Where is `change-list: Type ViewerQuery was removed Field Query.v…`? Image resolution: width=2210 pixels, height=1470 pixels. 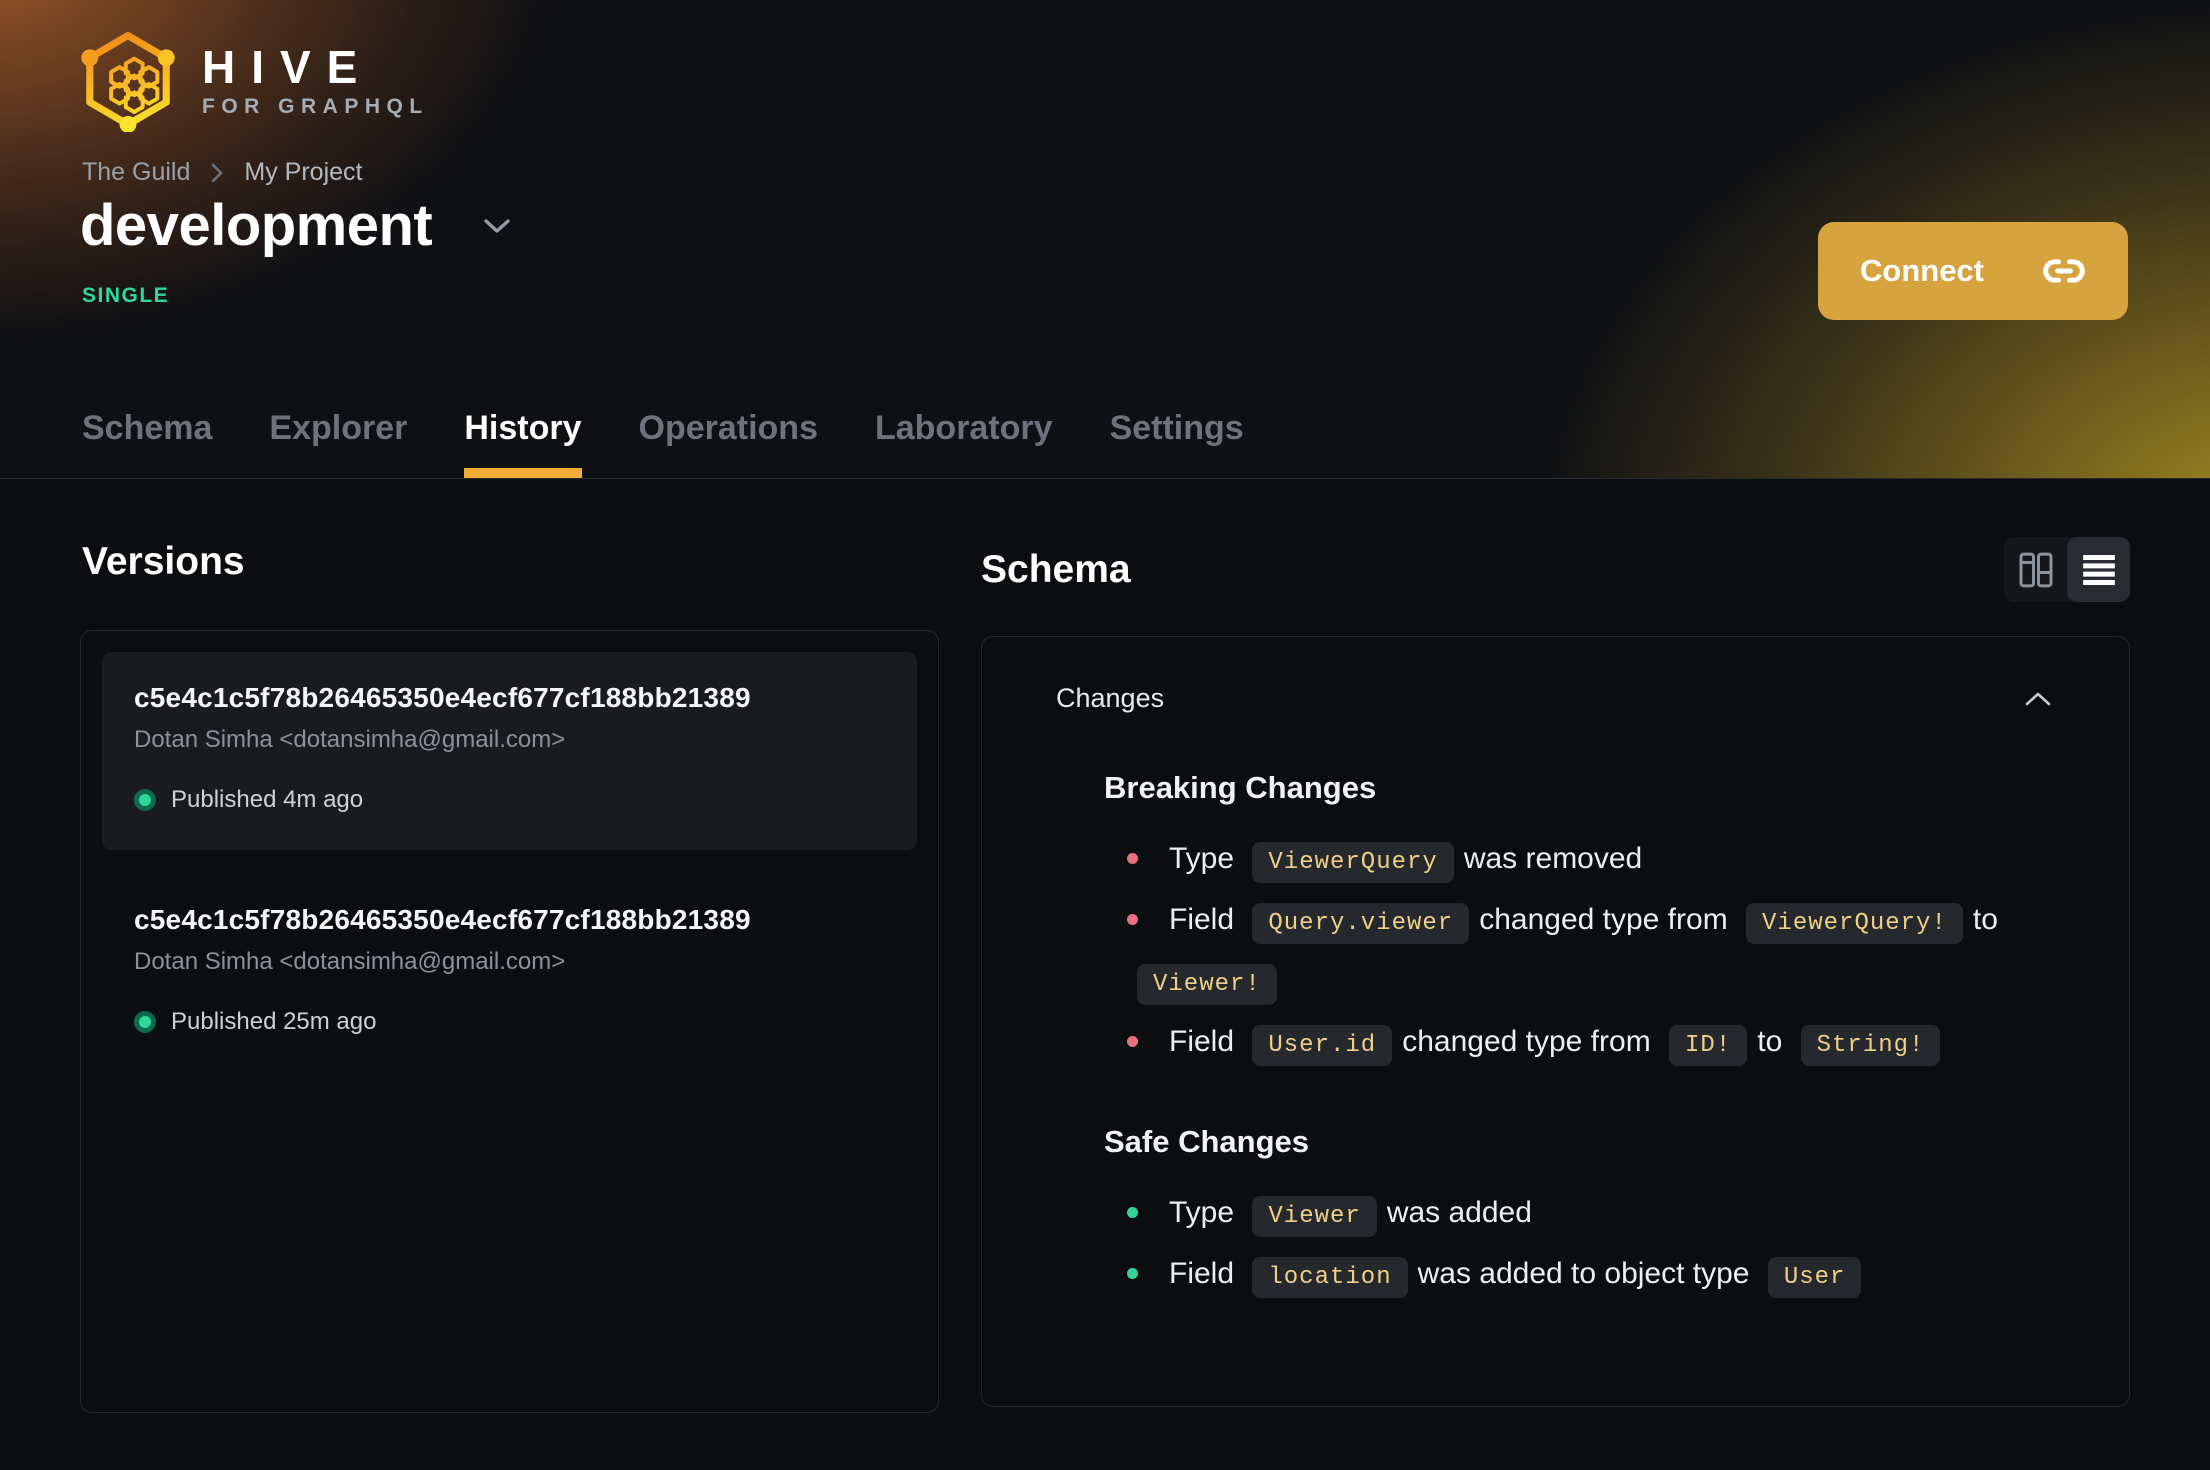 change-list: Type ViewerQuery was removed Field Query.v… is located at coordinates (1593, 952).